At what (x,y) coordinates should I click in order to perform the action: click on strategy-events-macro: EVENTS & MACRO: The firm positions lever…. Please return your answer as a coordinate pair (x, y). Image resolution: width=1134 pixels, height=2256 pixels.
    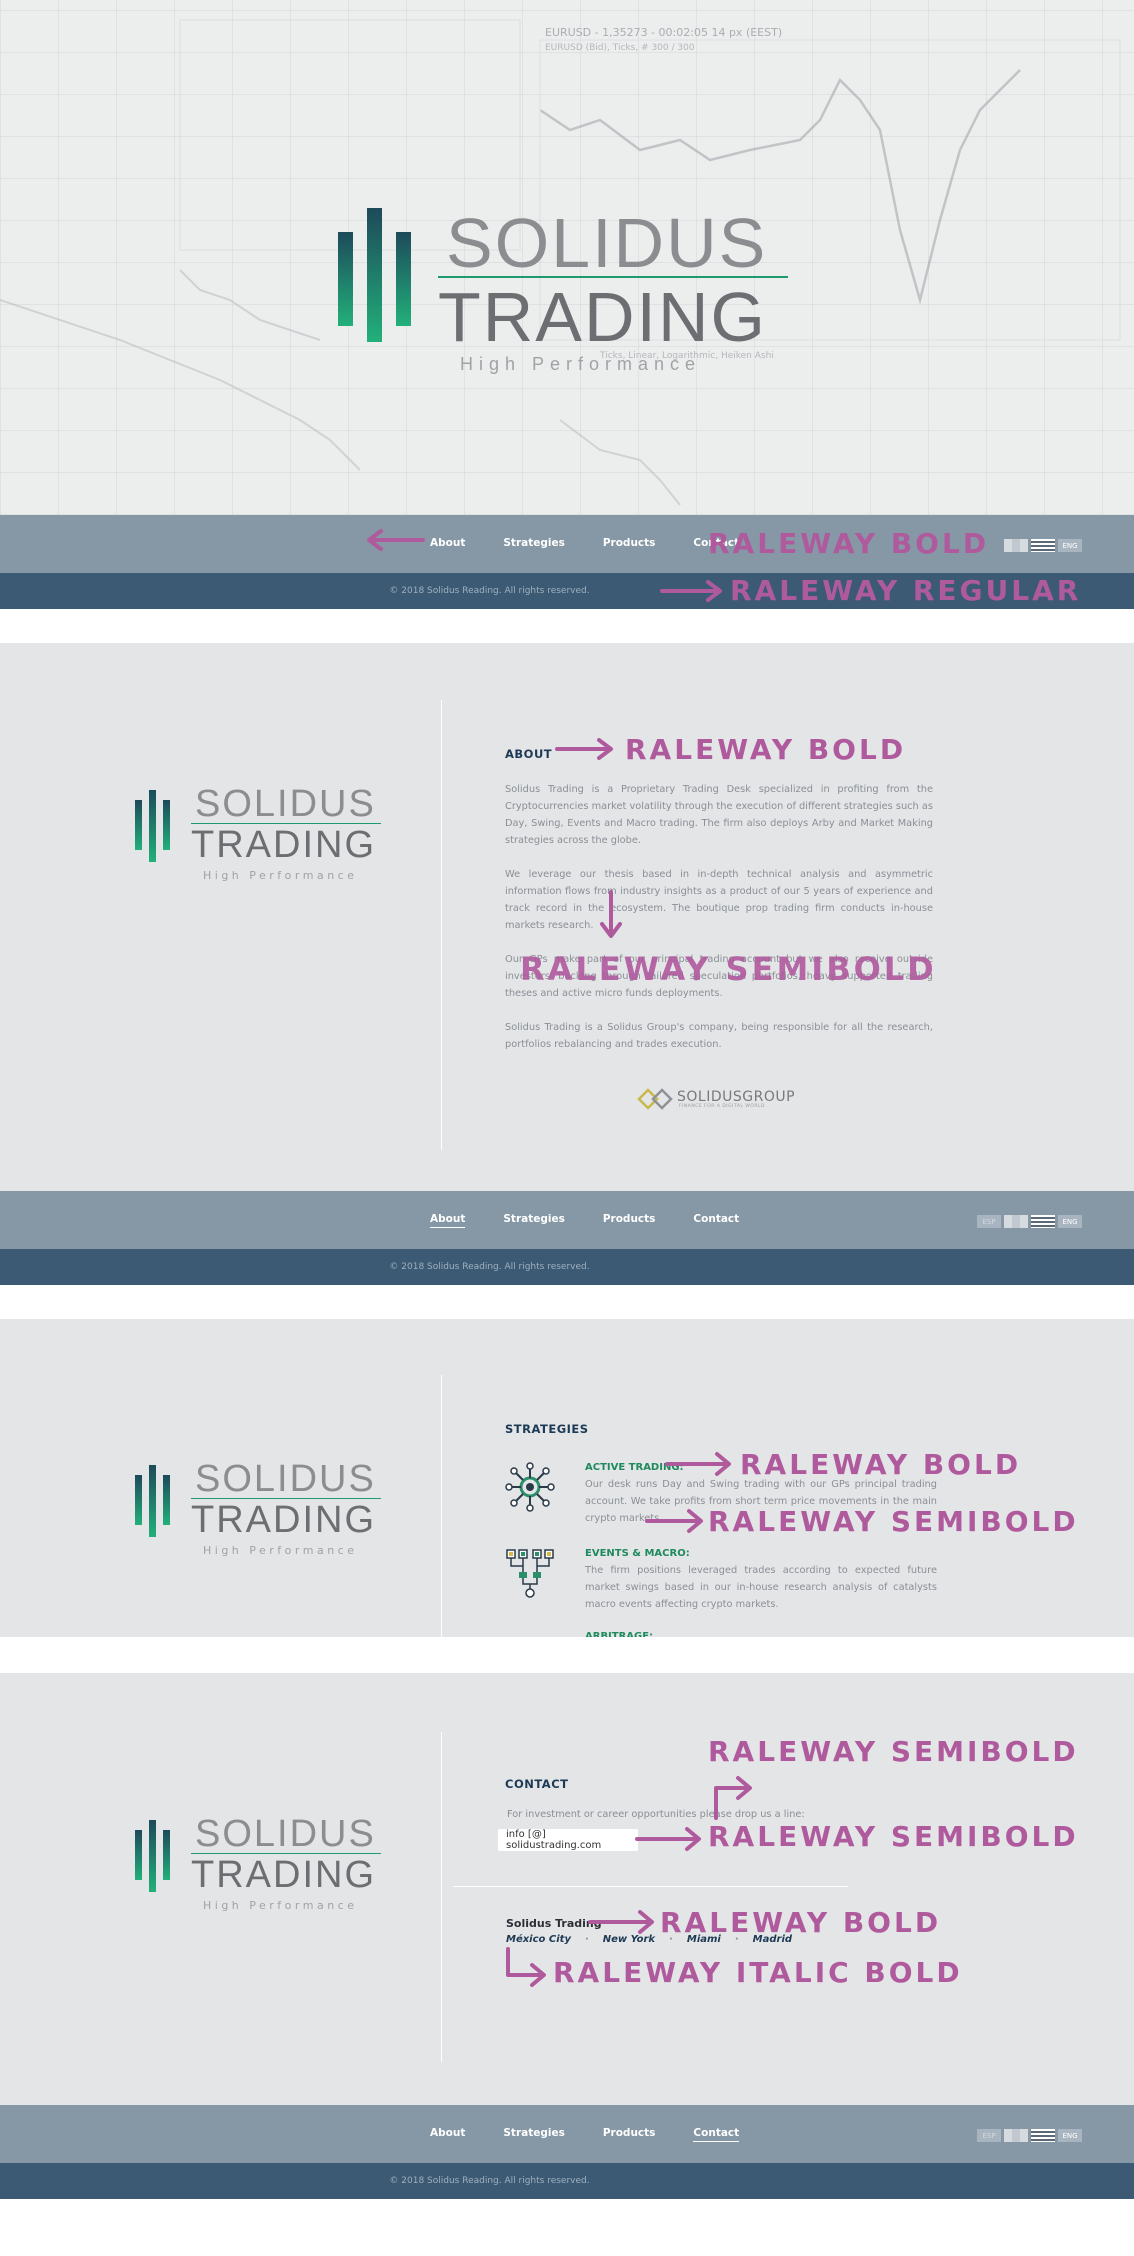
    Looking at the image, I should click on (721, 1579).